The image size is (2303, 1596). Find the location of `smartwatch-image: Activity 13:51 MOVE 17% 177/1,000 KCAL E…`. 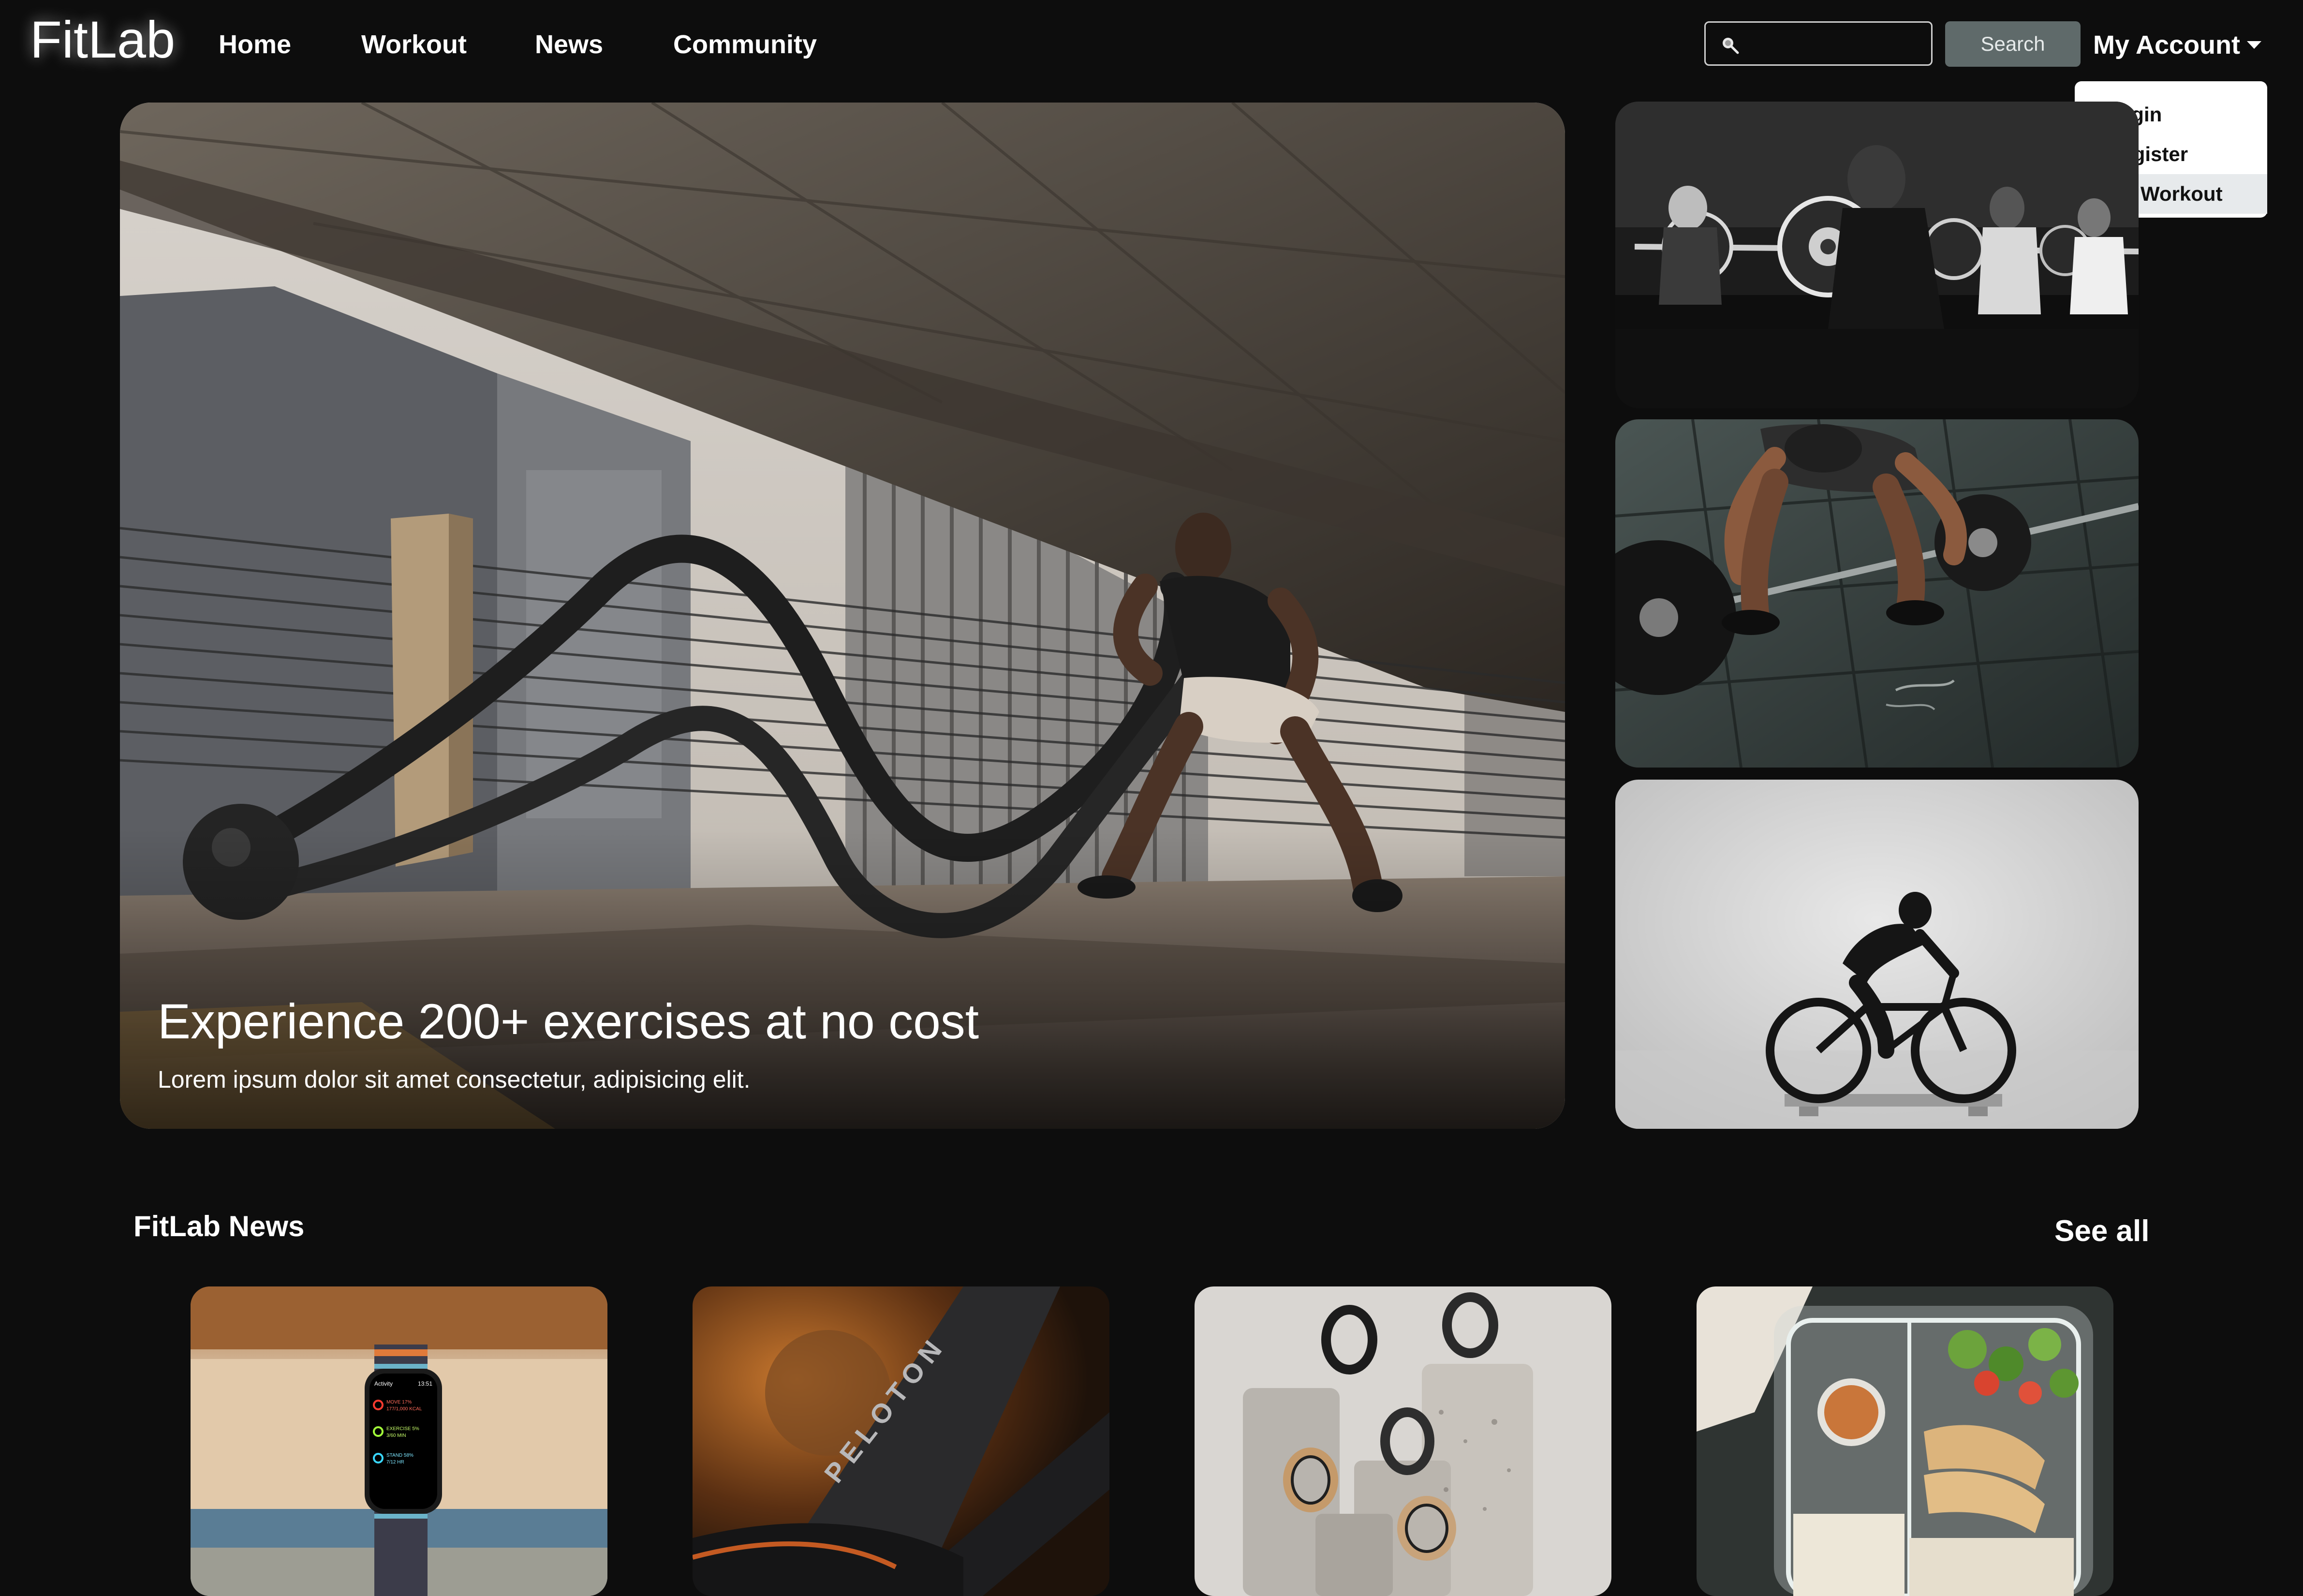

smartwatch-image: Activity 13:51 MOVE 17% 177/1,000 KCAL E… is located at coordinates (399, 1441).